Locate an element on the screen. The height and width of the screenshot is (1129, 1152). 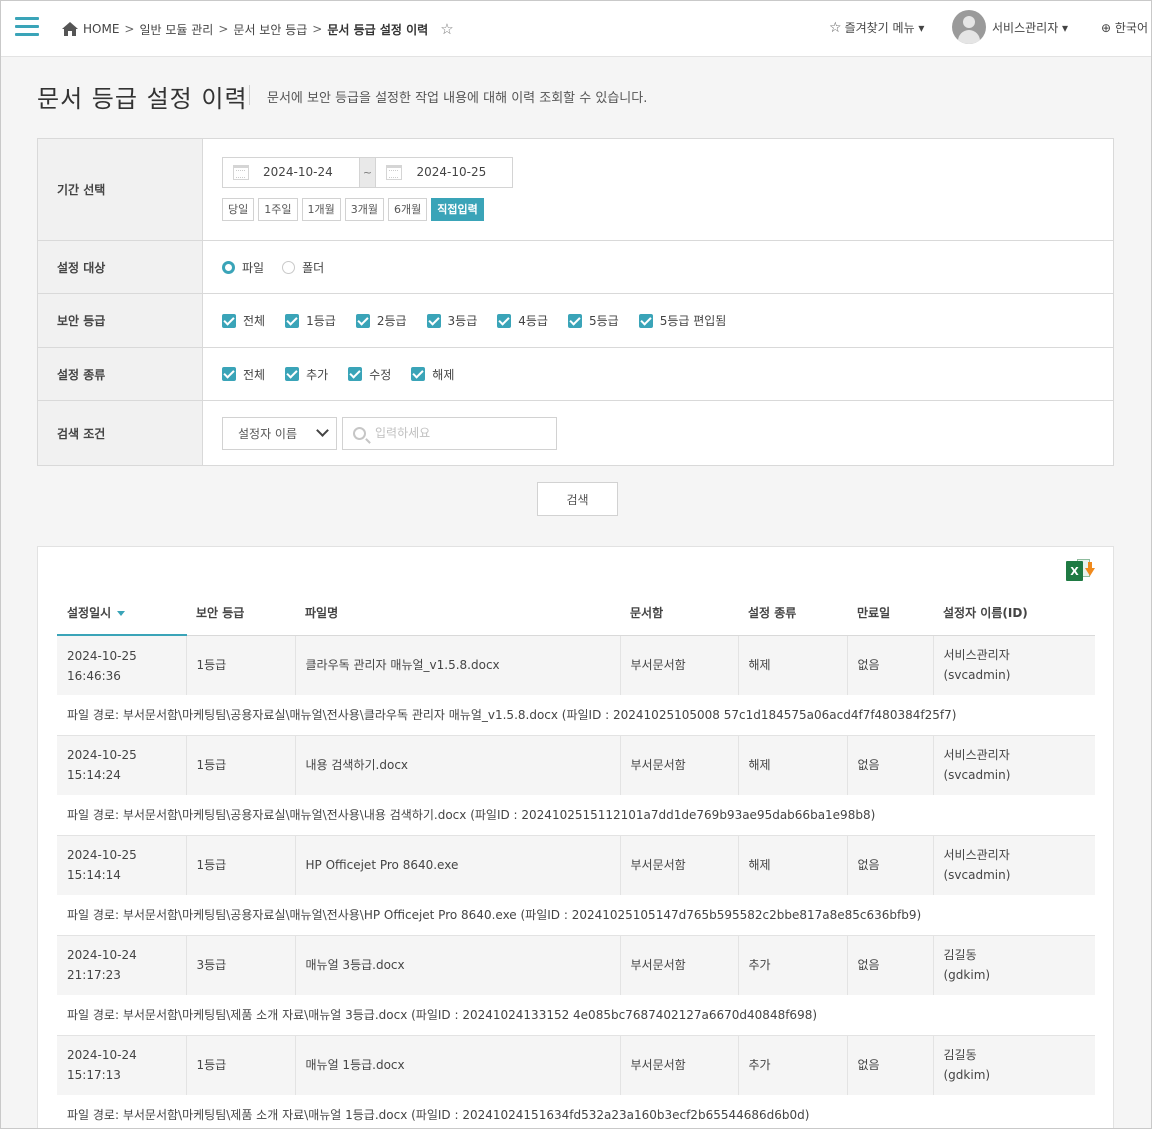
period-6month-button: 6개월 is located at coordinates (408, 209).